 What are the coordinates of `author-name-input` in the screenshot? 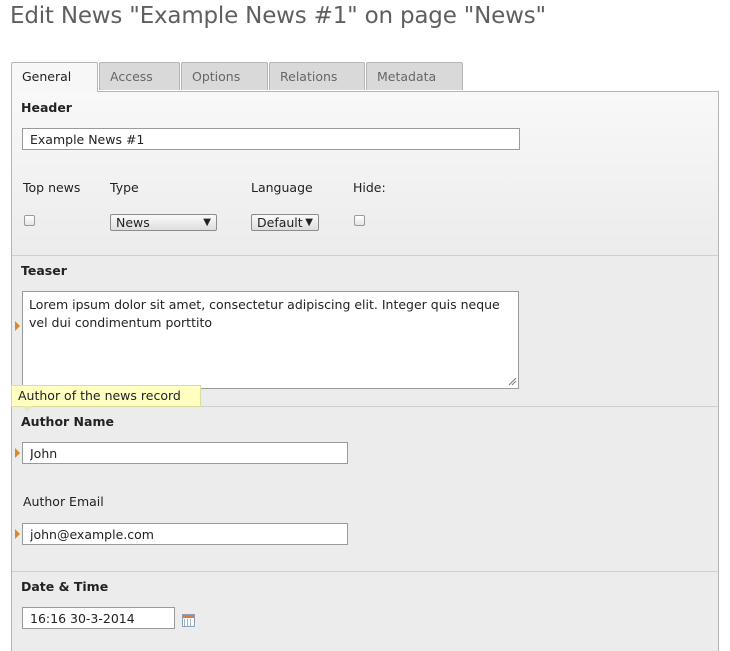 It's located at (185, 453).